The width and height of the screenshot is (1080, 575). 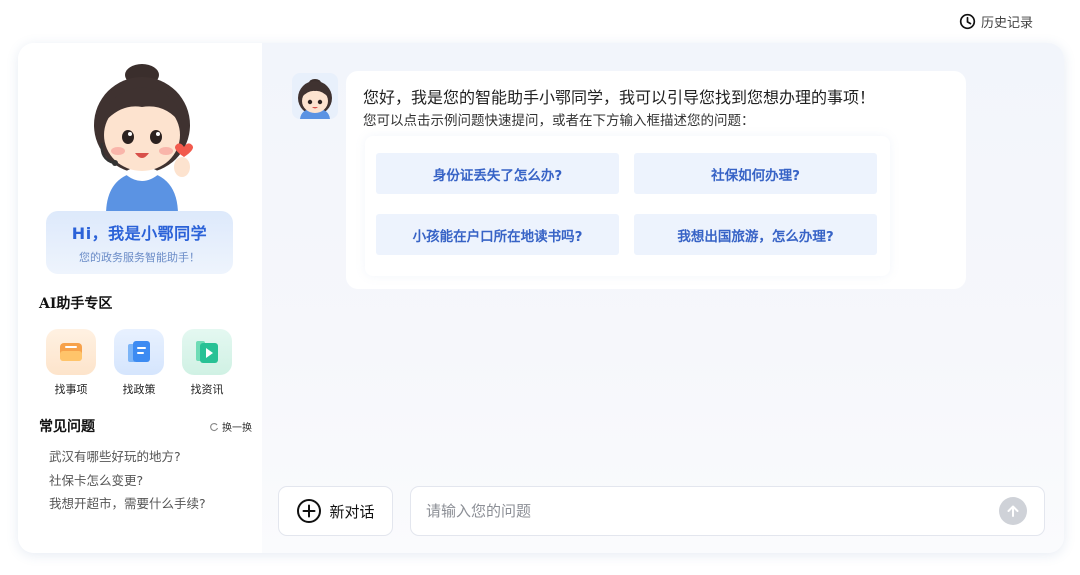 I want to click on ai-section-title: AI助手专区, so click(x=76, y=304).